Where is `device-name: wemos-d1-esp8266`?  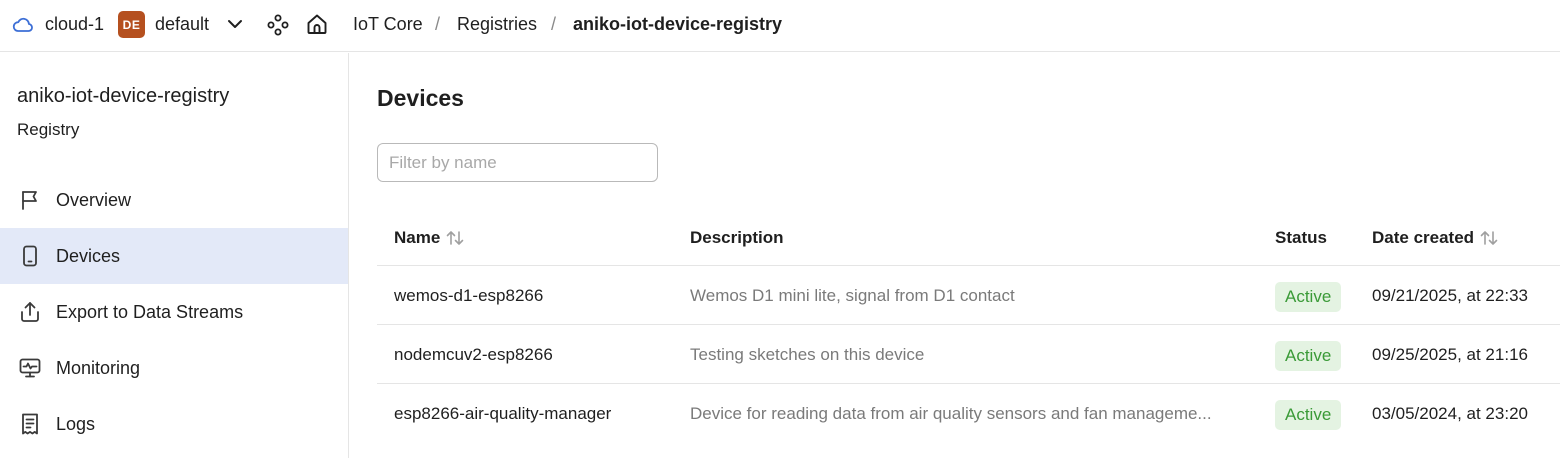 device-name: wemos-d1-esp8266 is located at coordinates (468, 296).